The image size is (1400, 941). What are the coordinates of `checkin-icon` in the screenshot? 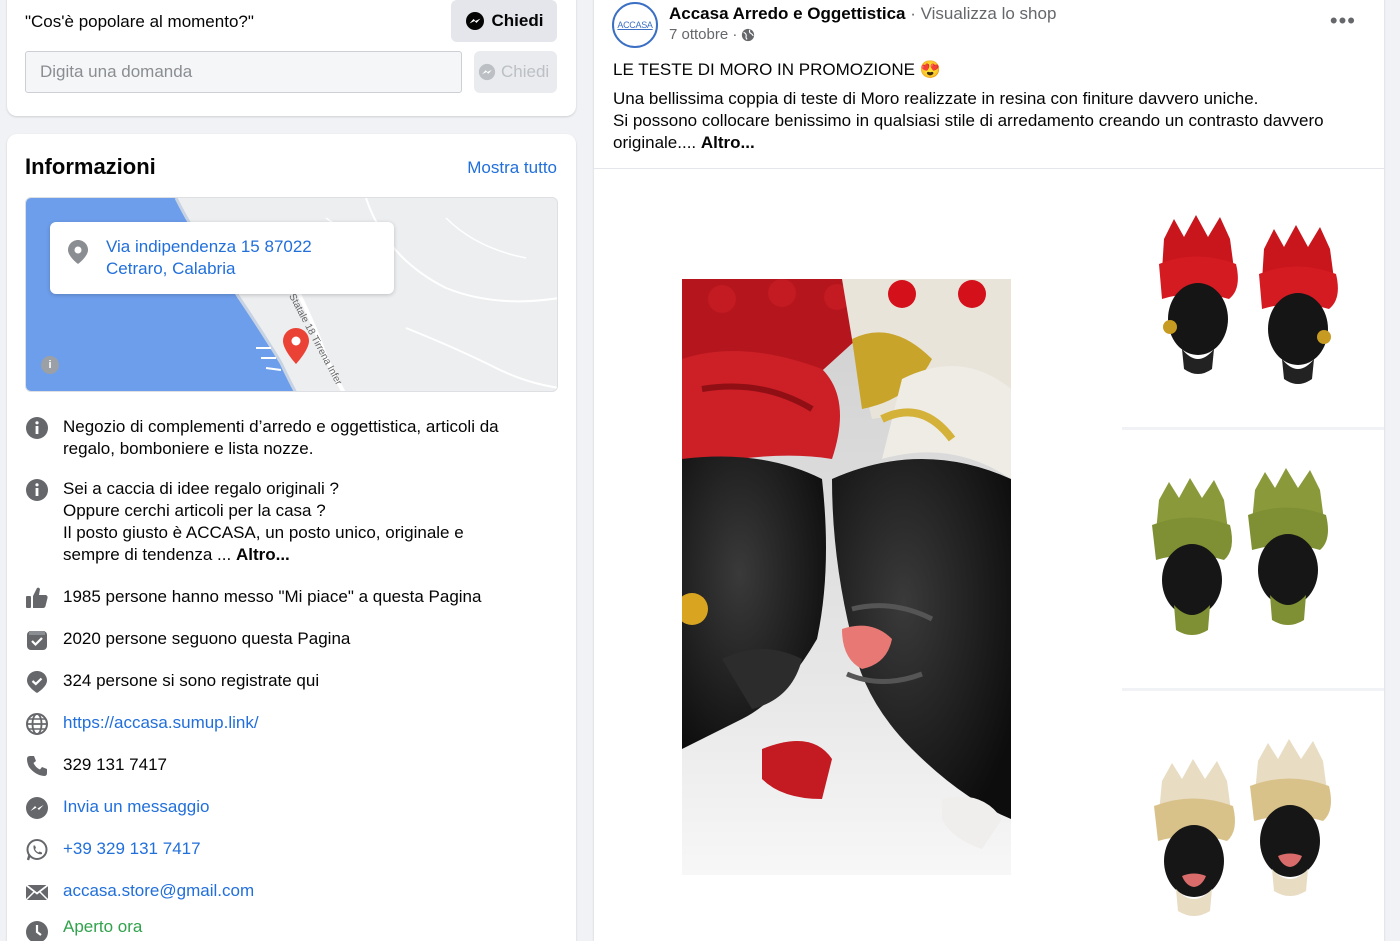 It's located at (37, 682).